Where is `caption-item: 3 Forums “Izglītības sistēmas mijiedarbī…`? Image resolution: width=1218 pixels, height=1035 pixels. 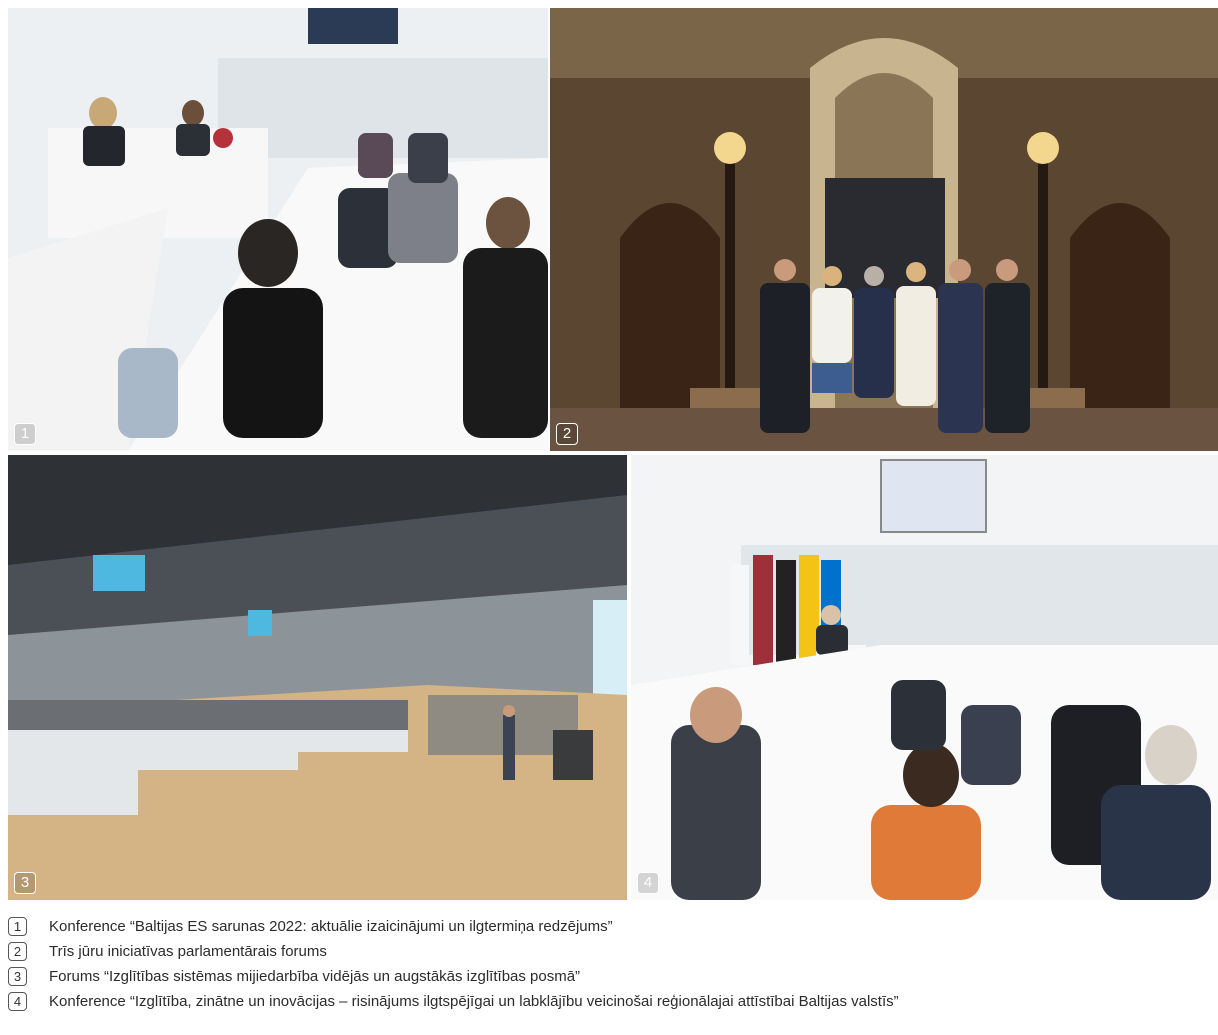 caption-item: 3 Forums “Izglītības sistēmas mijiedarbī… is located at coordinates (608, 976).